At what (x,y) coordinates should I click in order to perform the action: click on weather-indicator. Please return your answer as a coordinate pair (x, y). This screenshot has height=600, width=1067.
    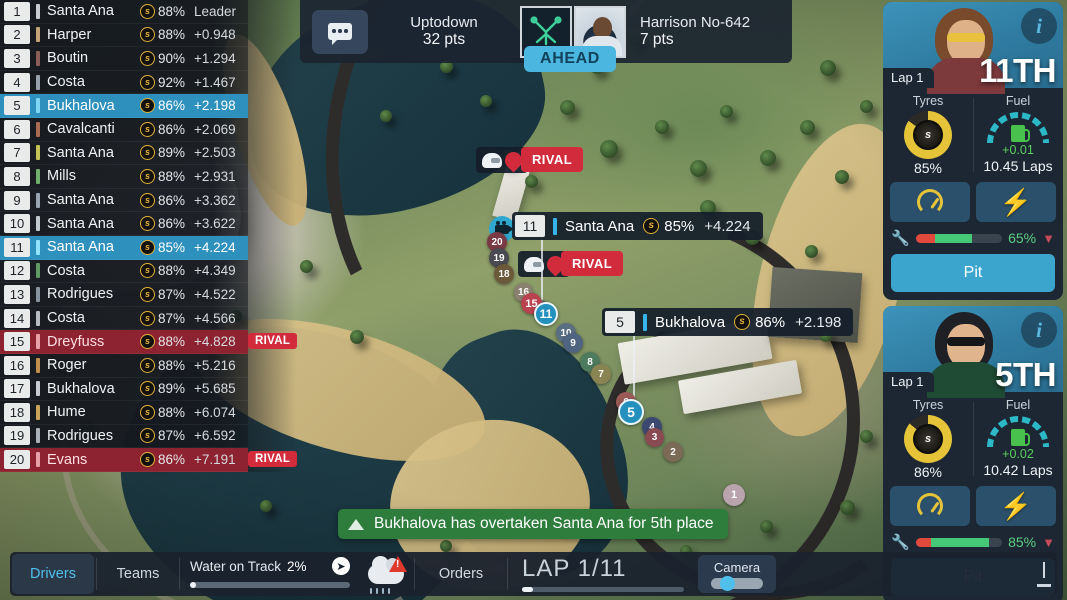
    Looking at the image, I should click on (386, 574).